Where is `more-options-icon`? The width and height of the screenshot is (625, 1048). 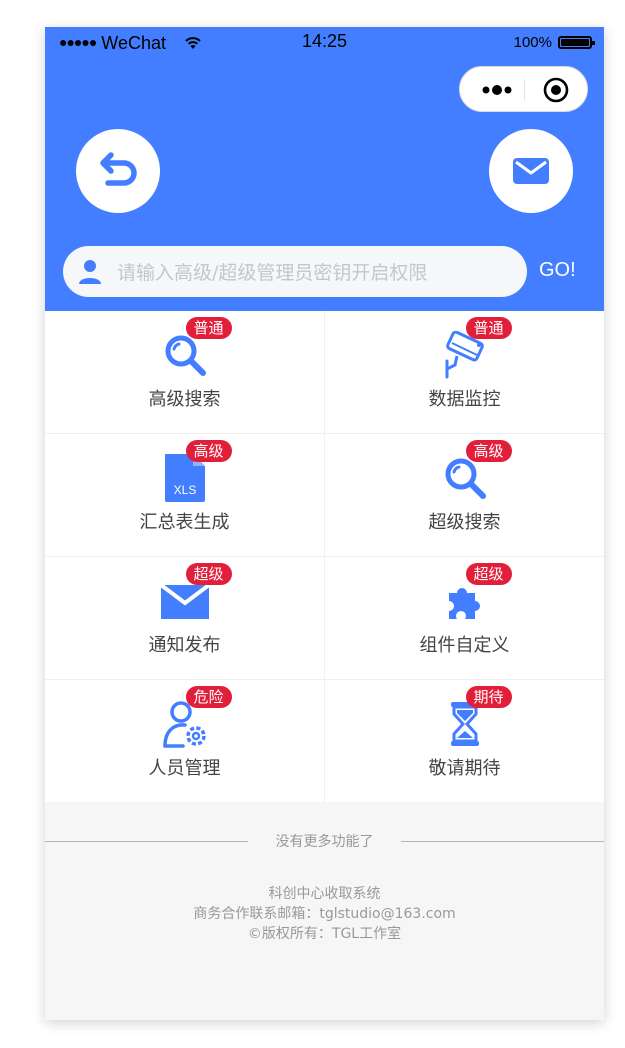 more-options-icon is located at coordinates (500, 90).